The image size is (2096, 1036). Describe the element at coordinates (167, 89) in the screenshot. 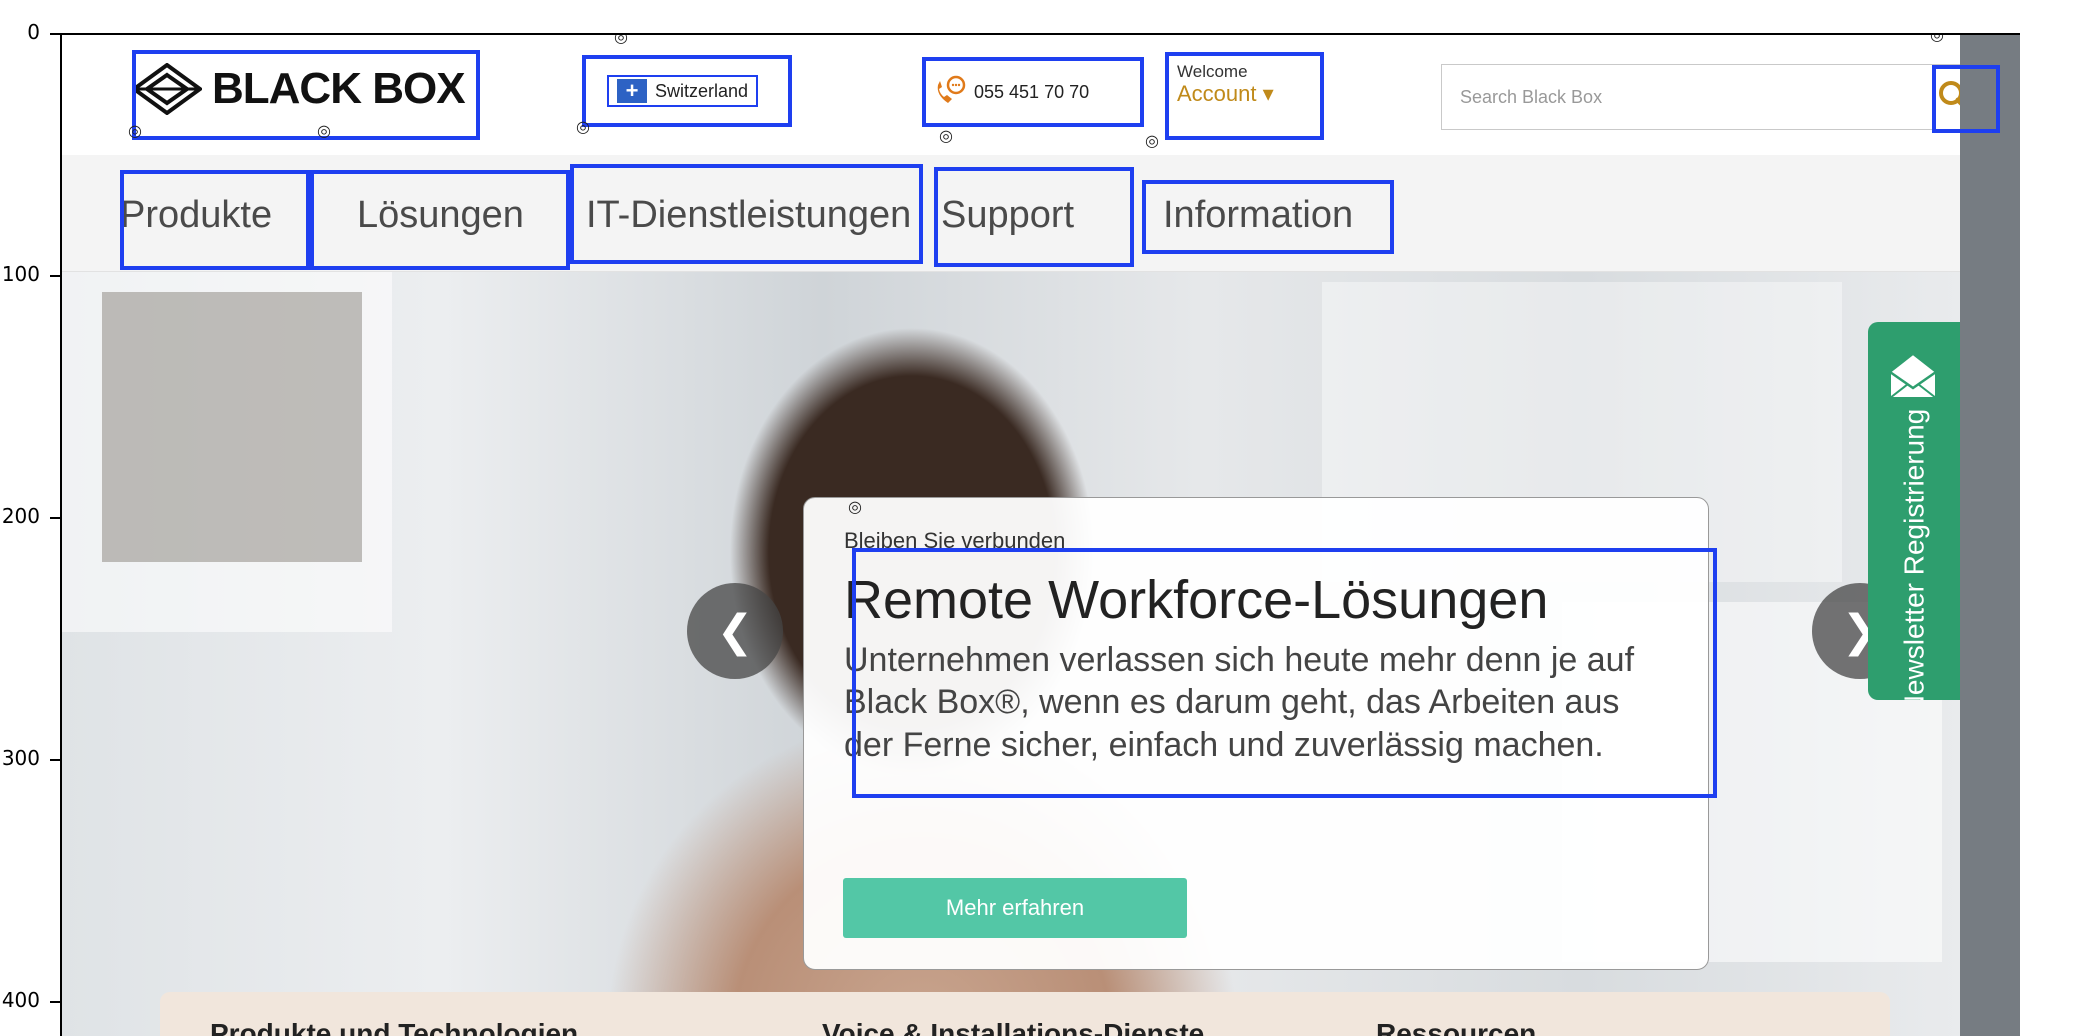

I see `diamond-logo-icon` at that location.